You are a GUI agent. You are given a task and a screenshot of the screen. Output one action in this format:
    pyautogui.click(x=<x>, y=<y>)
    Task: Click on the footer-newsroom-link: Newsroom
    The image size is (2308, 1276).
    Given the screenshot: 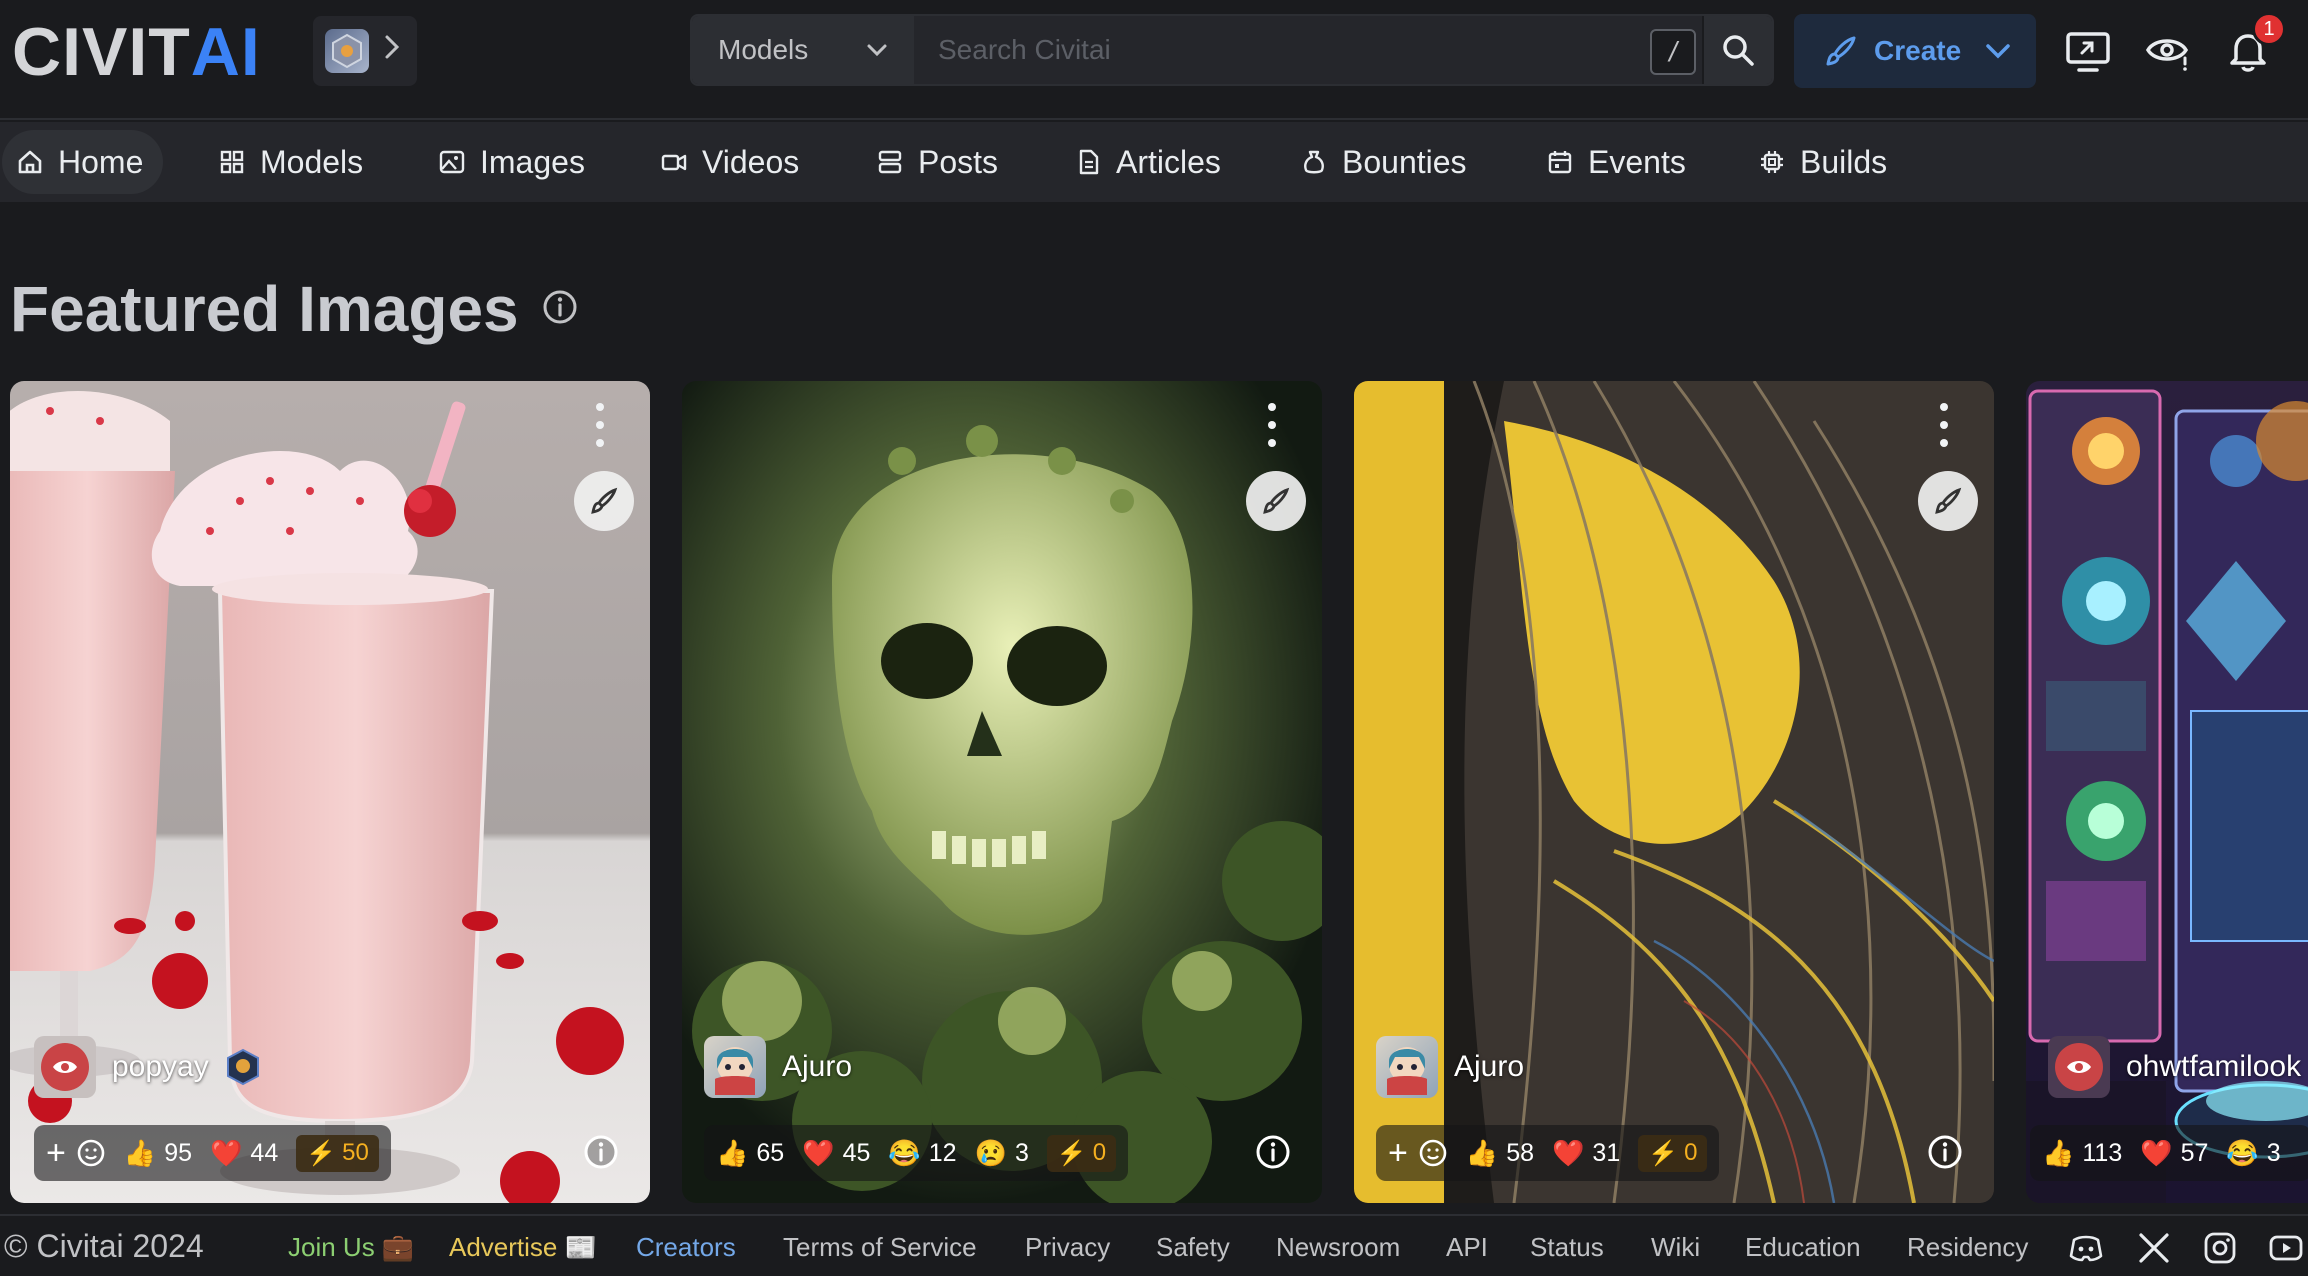 What is the action you would take?
    pyautogui.click(x=1338, y=1247)
    